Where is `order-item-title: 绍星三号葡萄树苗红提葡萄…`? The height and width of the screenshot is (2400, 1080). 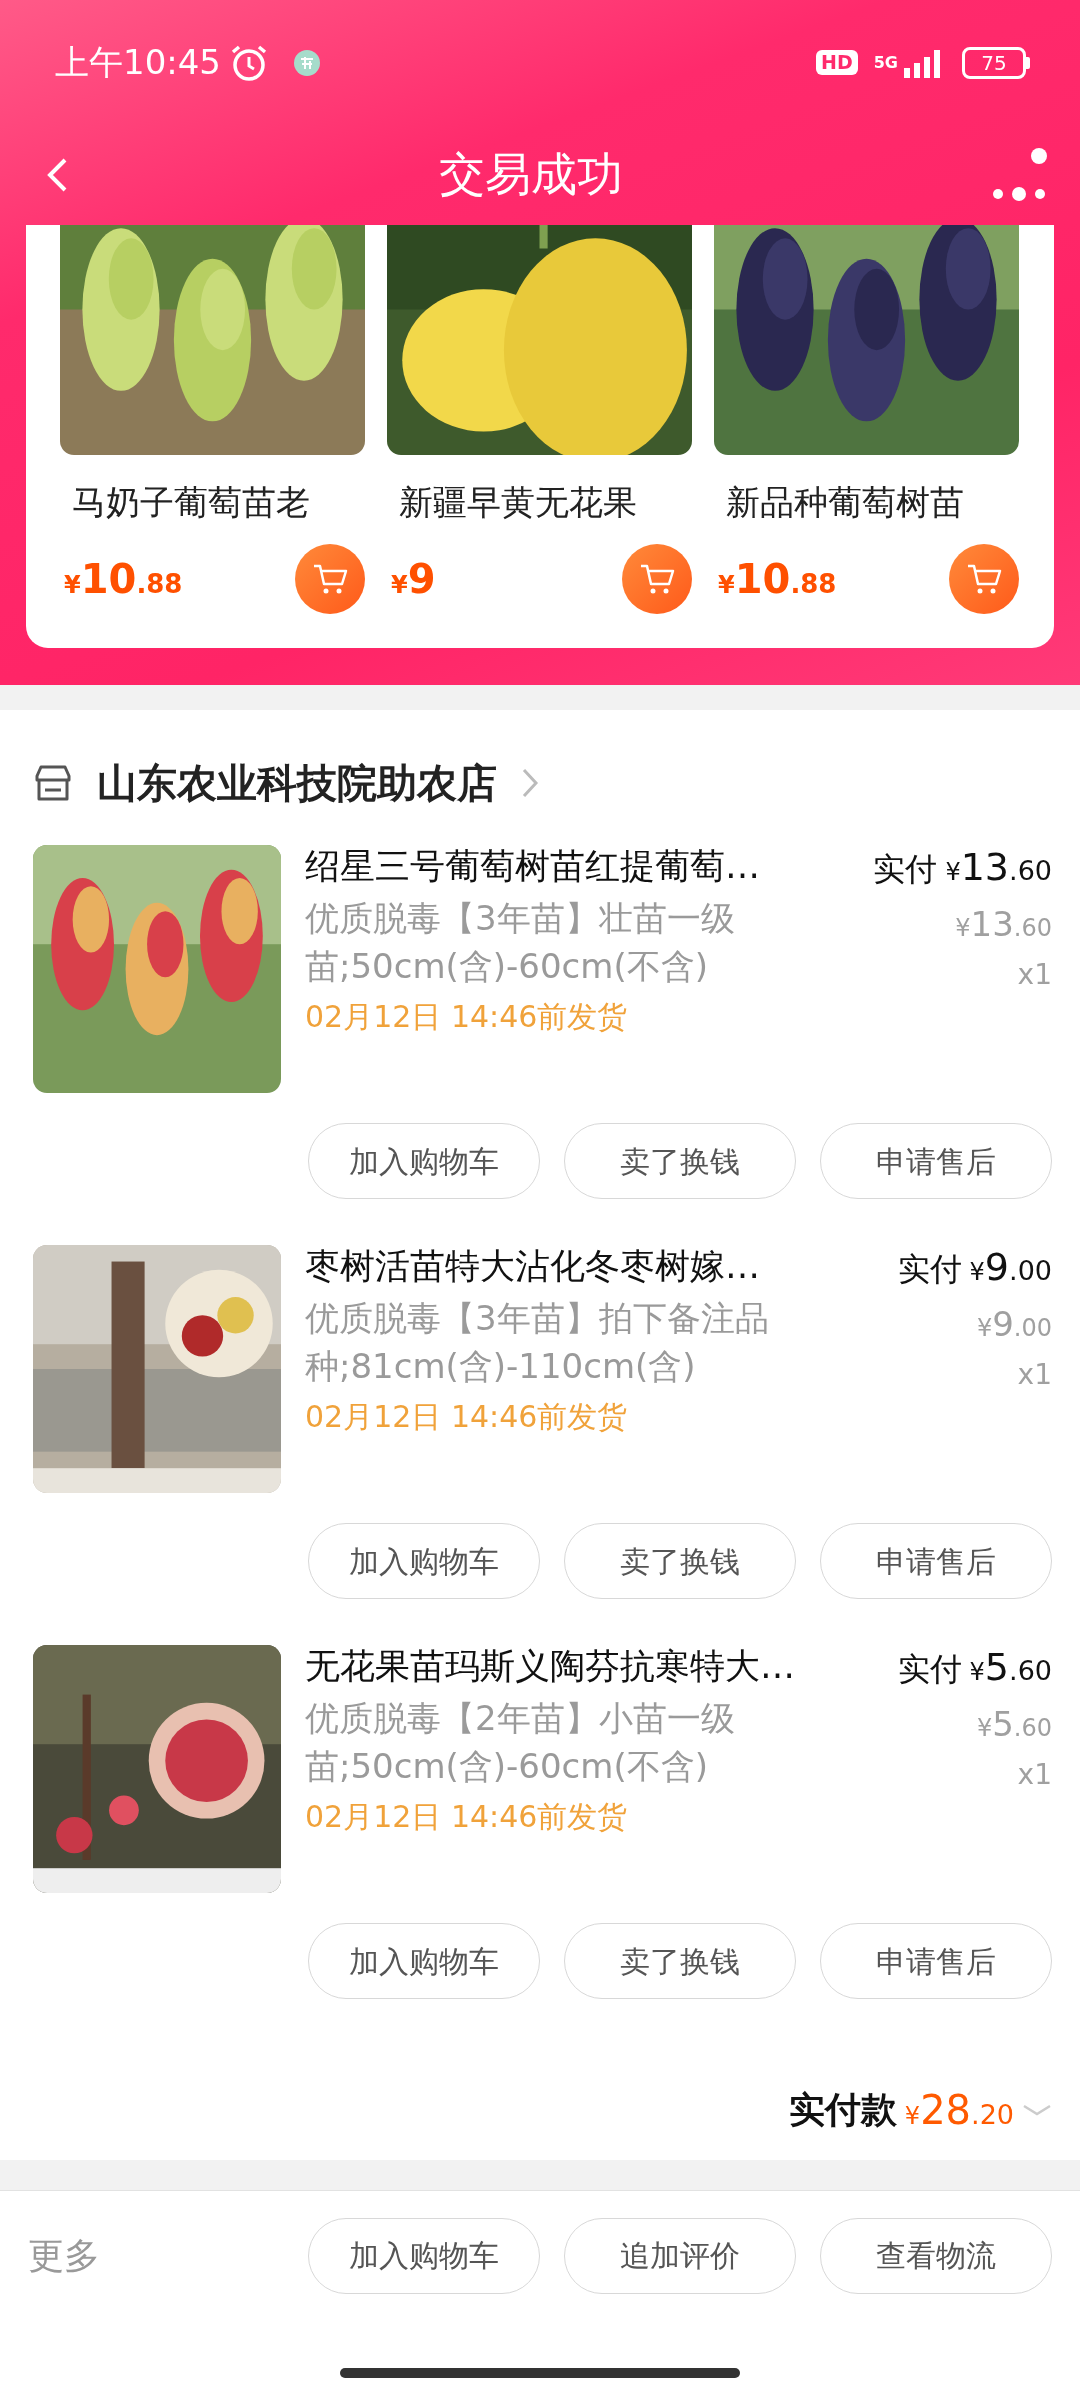
order-item-title: 绍星三号葡萄树苗红提葡萄… is located at coordinates (577, 866).